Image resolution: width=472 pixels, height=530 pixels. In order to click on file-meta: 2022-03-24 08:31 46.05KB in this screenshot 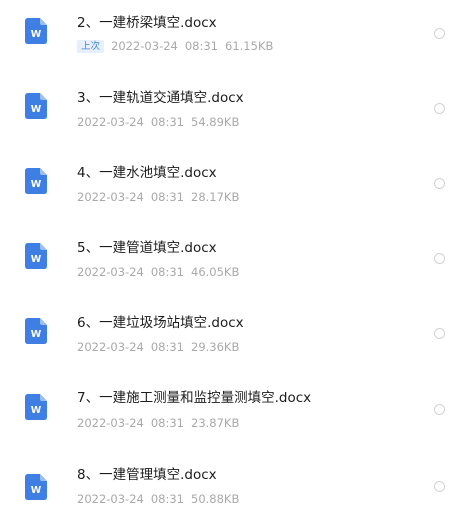, I will do `click(158, 272)`.